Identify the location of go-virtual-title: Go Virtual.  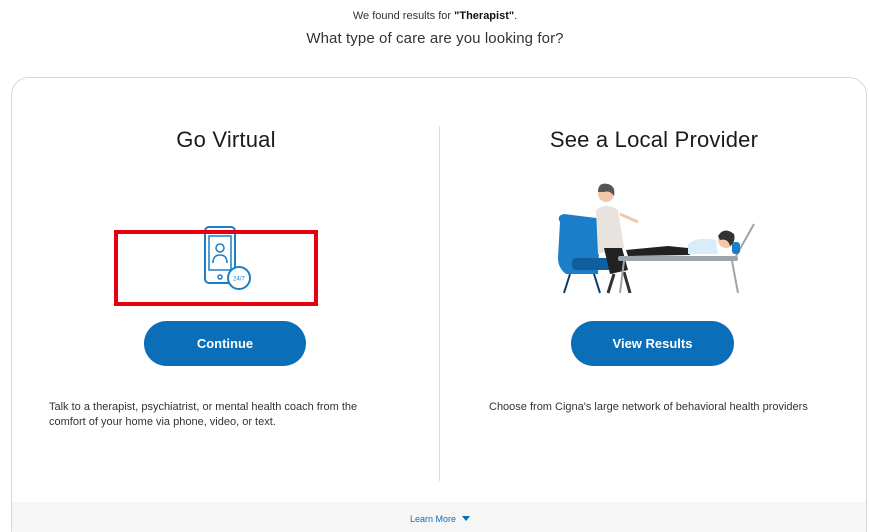
(226, 139).